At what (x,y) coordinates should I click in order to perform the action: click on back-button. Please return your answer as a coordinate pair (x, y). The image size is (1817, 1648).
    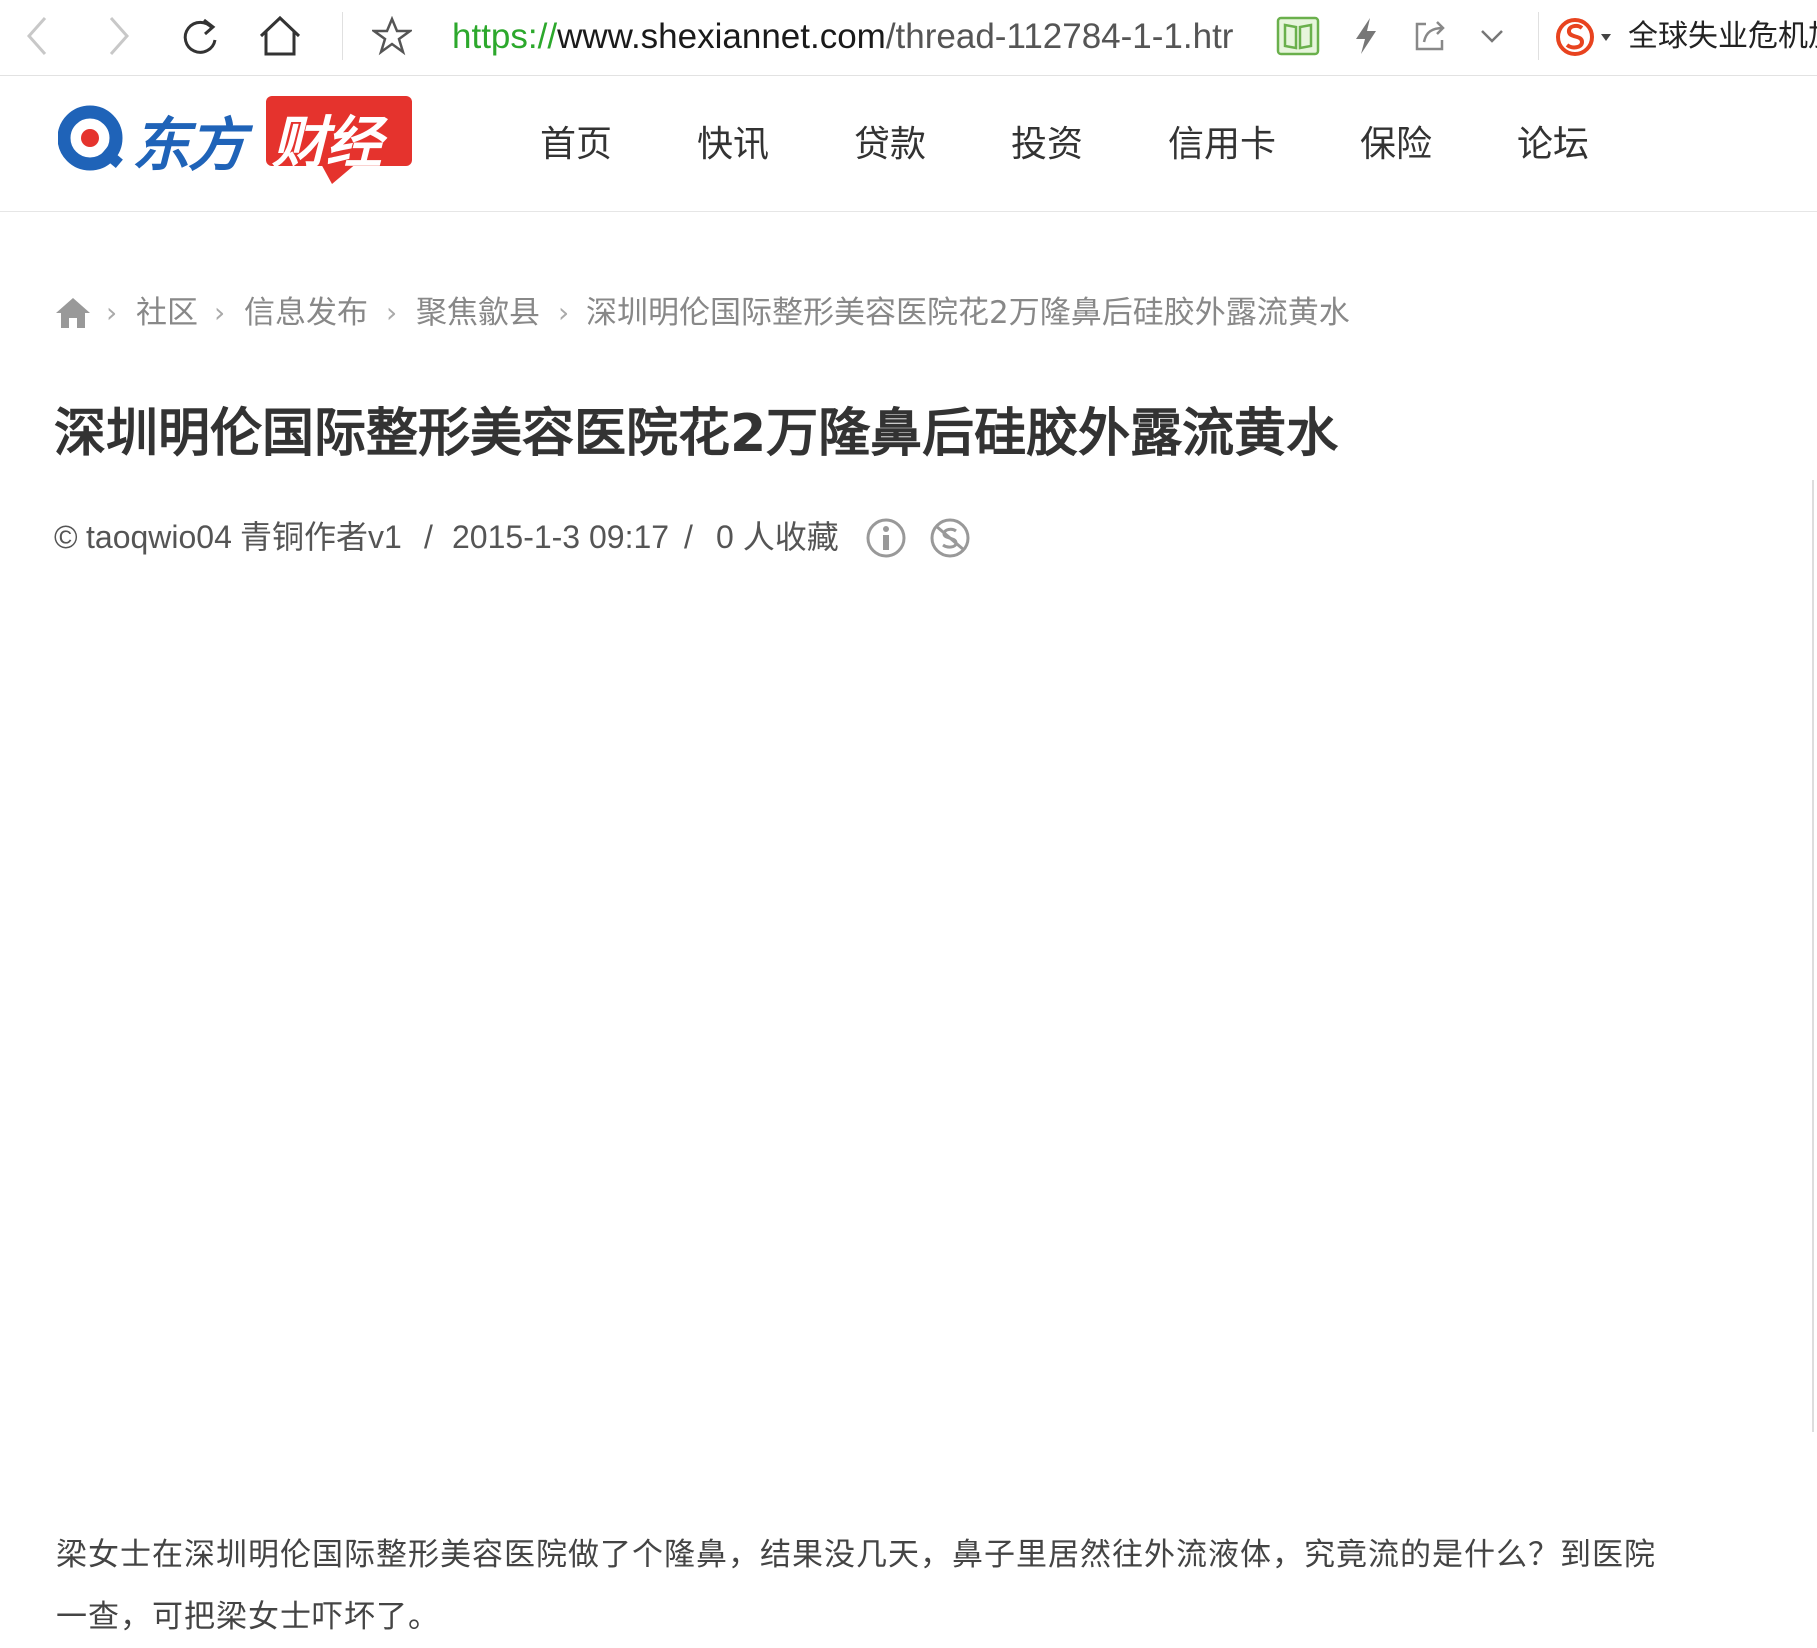
    Looking at the image, I should click on (38, 36).